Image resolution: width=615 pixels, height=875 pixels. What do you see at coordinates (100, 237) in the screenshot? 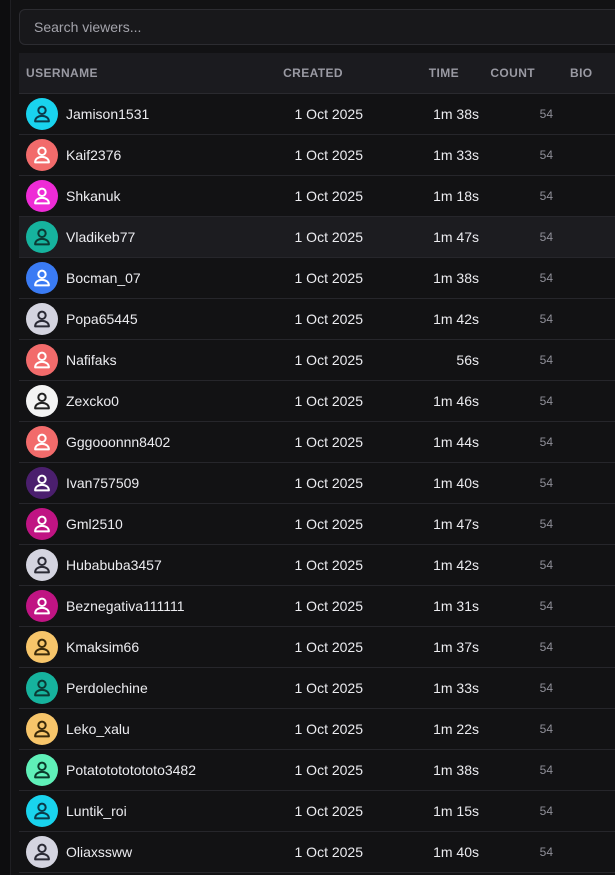
I see `username-link: Vladikeb77` at bounding box center [100, 237].